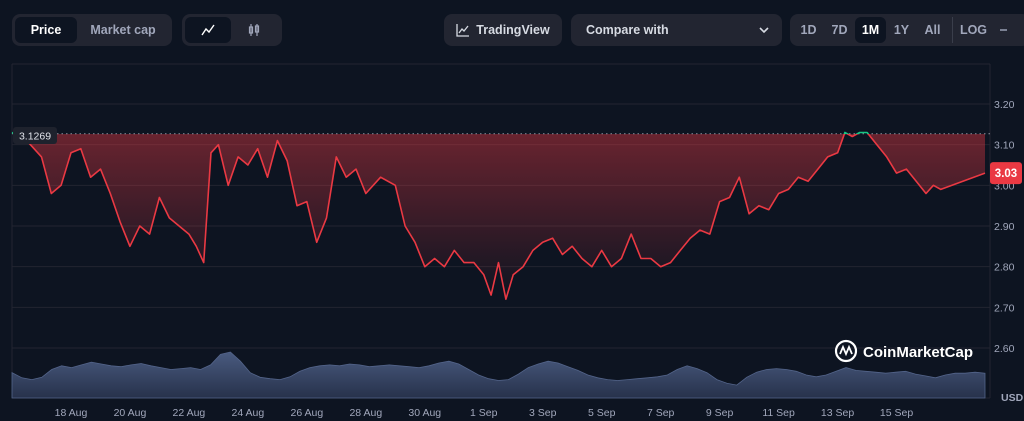 This screenshot has width=1024, height=421. I want to click on y-tick-label: 3.10, so click(1004, 146).